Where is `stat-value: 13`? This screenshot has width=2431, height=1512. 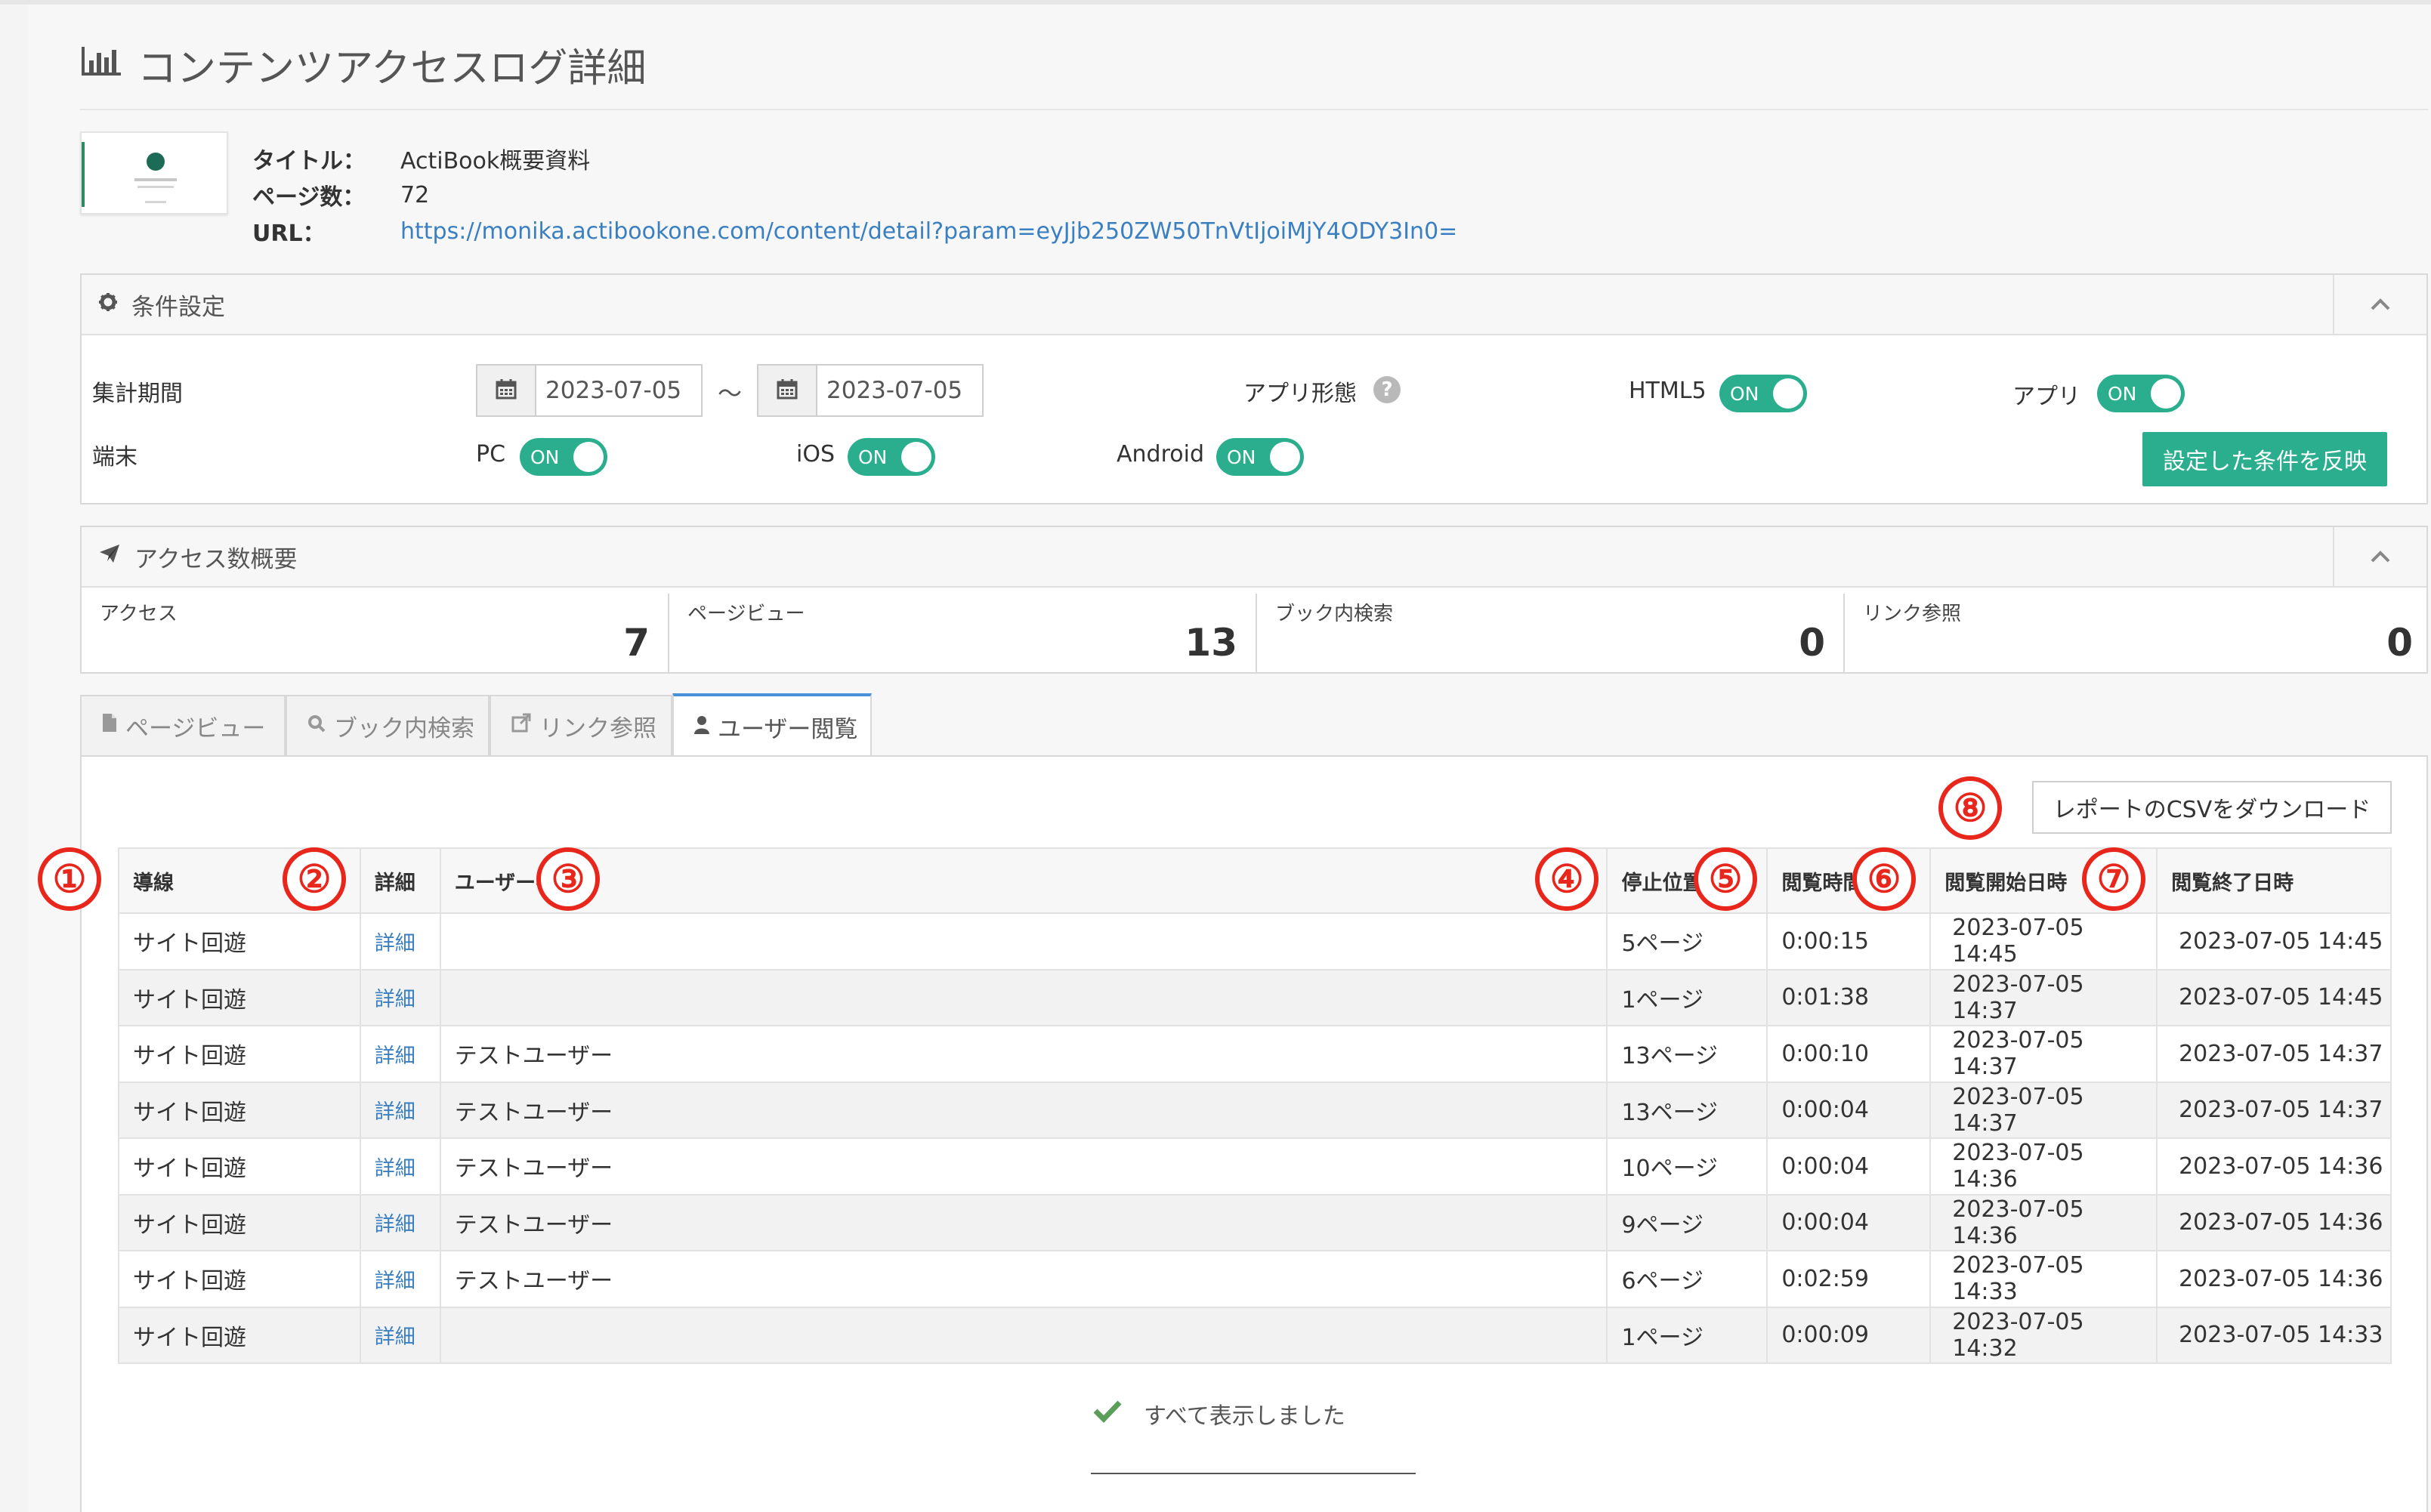 stat-value: 13 is located at coordinates (1211, 643).